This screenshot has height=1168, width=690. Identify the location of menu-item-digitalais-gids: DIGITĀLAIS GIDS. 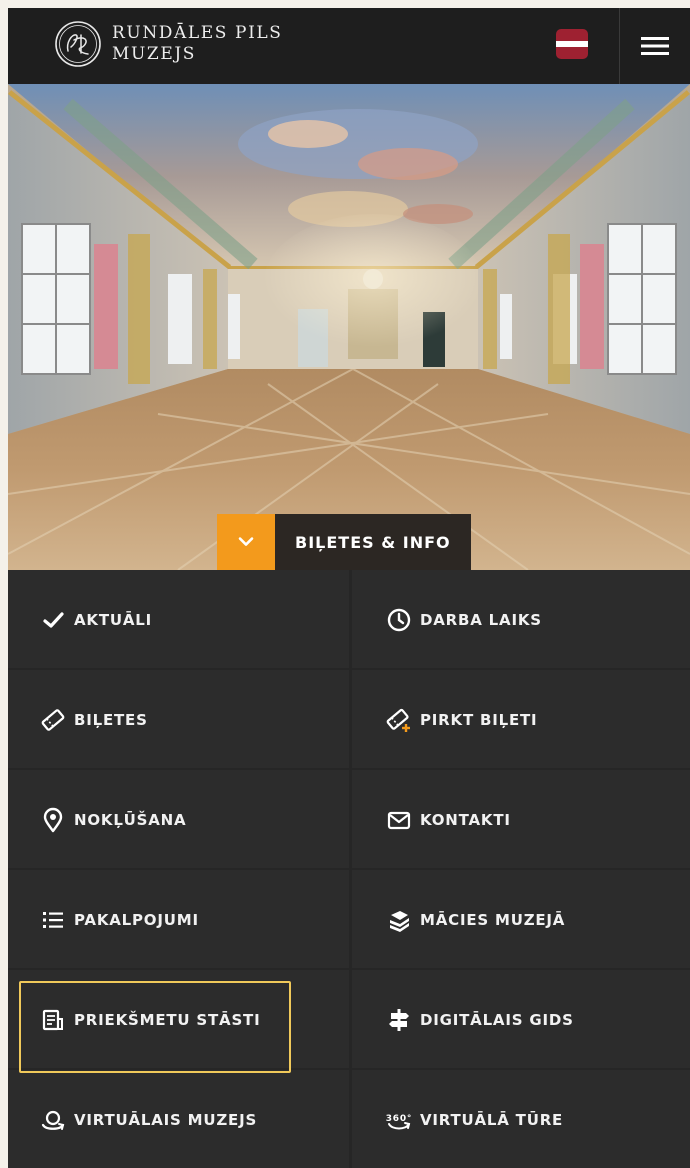
(521, 1020).